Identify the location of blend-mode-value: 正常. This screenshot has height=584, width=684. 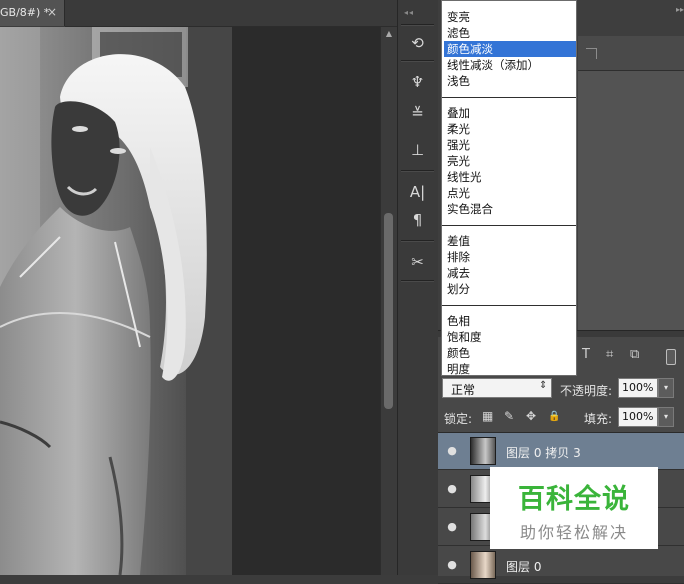
(463, 390).